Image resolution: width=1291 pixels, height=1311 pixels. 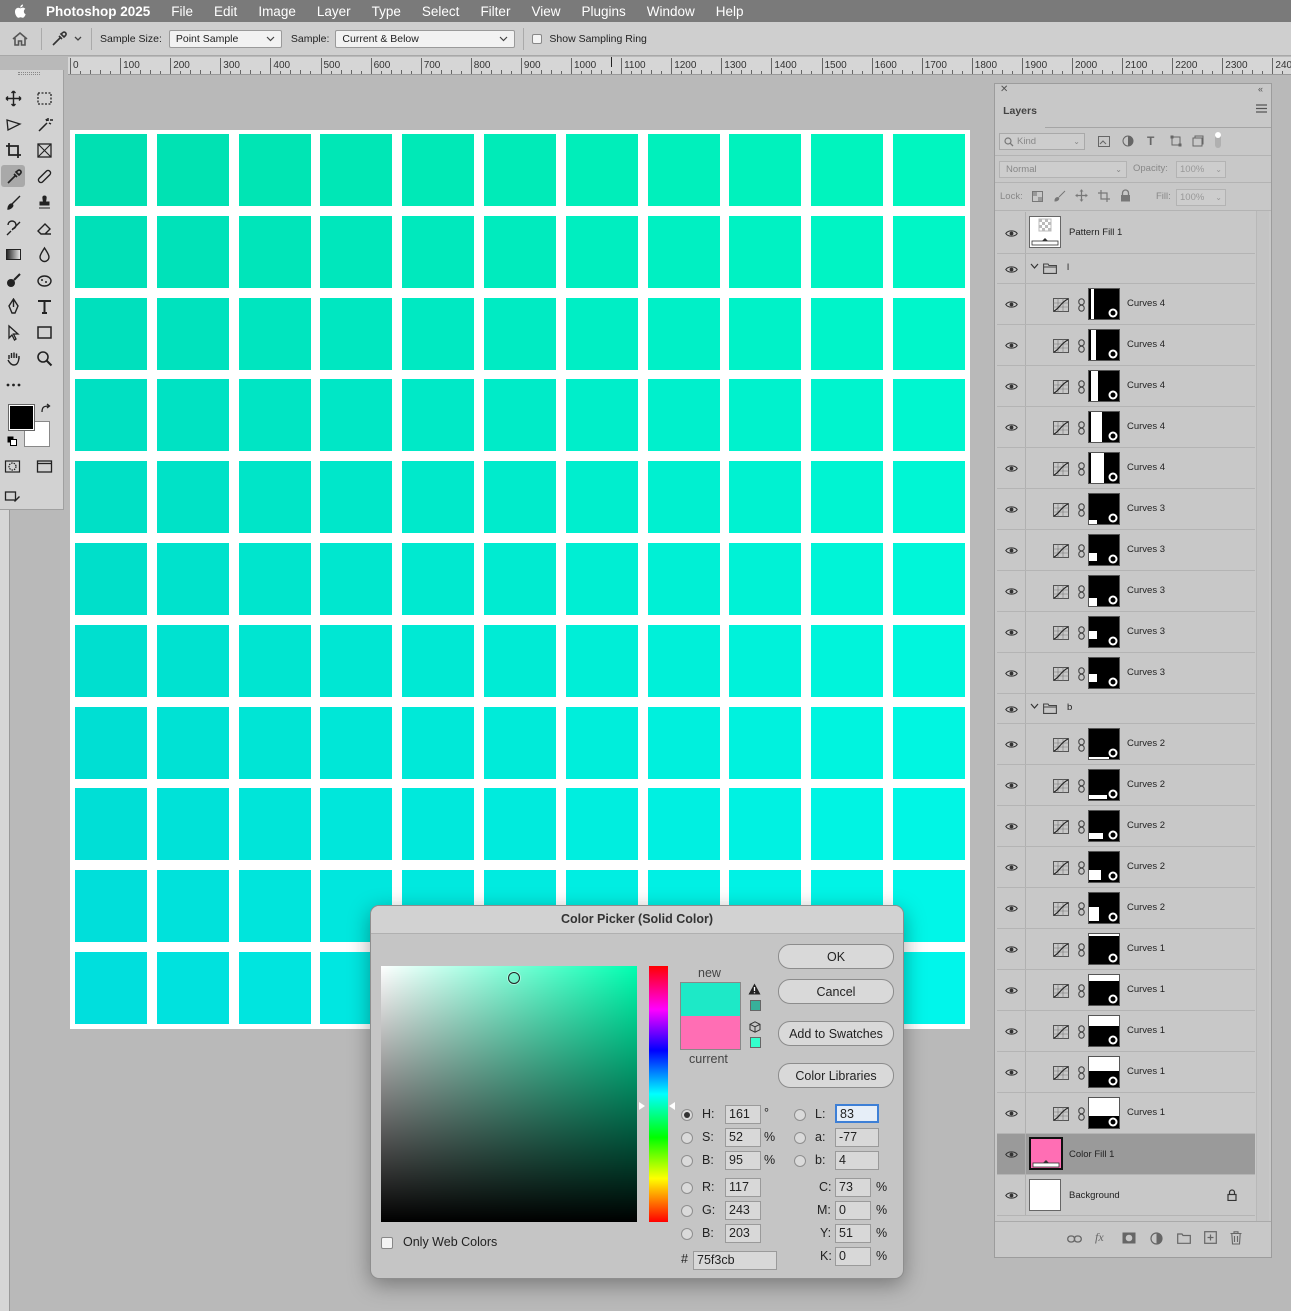 What do you see at coordinates (182, 11) in the screenshot?
I see `menu-file: File` at bounding box center [182, 11].